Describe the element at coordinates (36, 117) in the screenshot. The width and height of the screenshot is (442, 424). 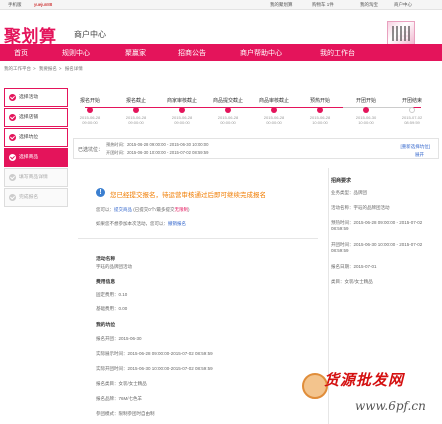
I see `sidebar-item-select-shop: 选择店铺` at that location.